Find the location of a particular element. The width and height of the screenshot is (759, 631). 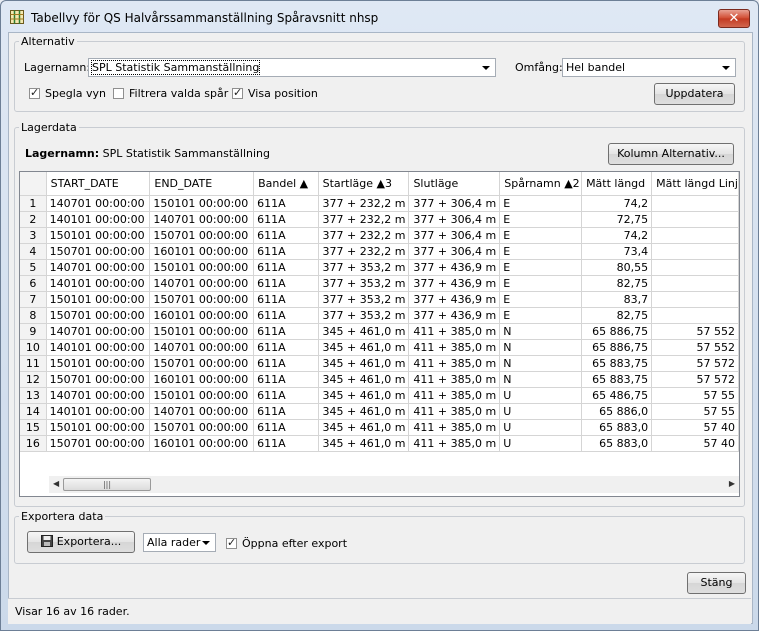

table-cell: 83,7 is located at coordinates (617, 299).